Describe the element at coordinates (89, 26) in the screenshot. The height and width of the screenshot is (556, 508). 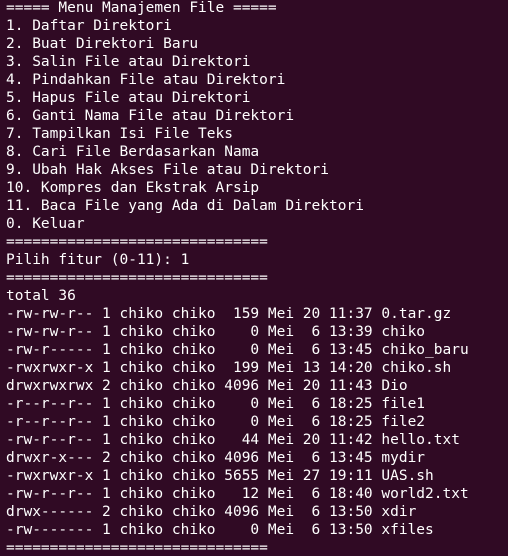
I see `menu-item: 1. Daftar Direktori` at that location.